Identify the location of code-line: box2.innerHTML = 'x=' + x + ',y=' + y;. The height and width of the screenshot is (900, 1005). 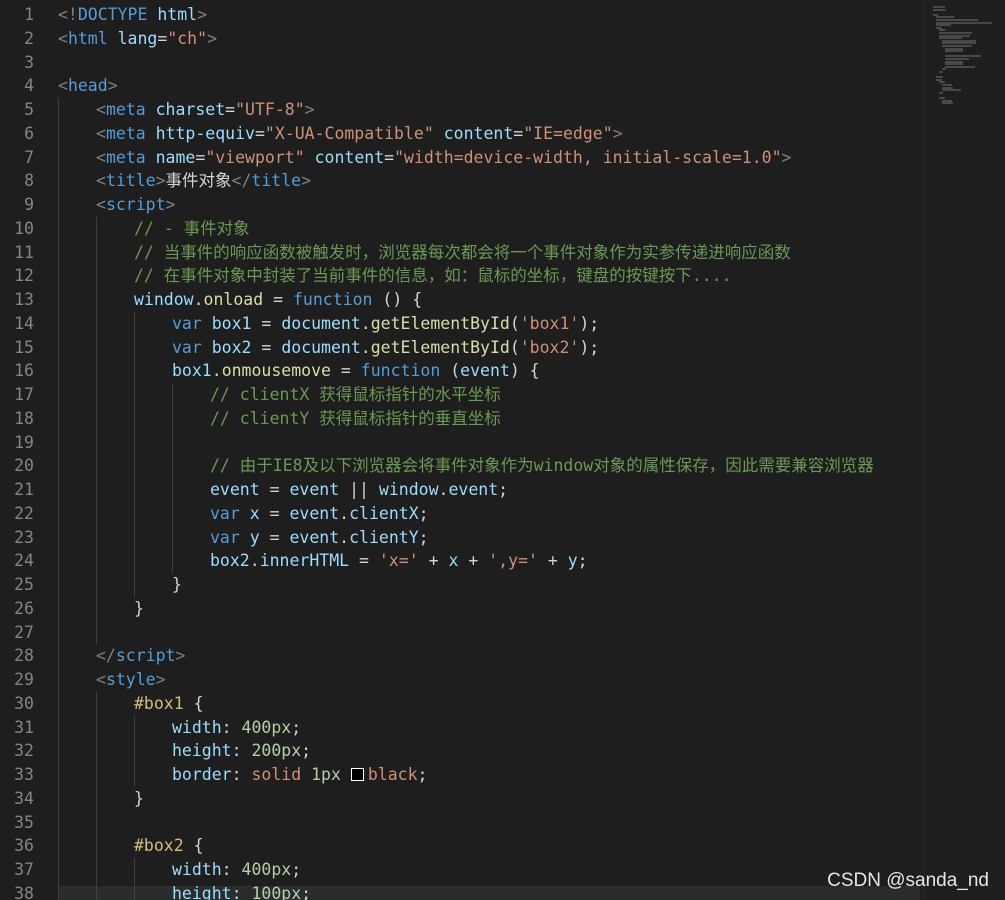
(489, 561).